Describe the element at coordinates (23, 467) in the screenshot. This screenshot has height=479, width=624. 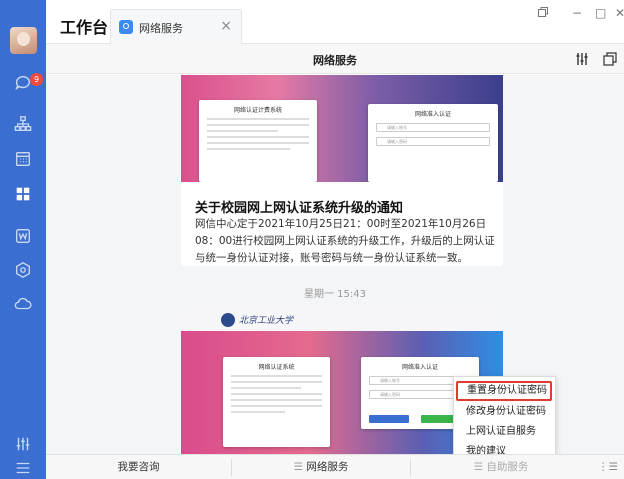
I see `menu-icon` at that location.